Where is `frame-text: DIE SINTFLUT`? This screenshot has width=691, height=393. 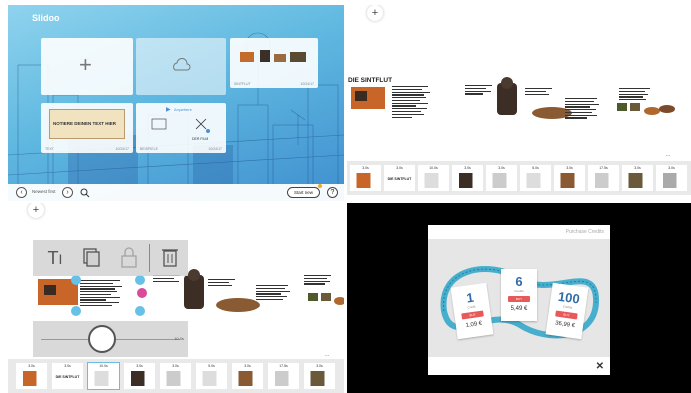
frame-text: DIE SINTFLUT is located at coordinates (67, 377).